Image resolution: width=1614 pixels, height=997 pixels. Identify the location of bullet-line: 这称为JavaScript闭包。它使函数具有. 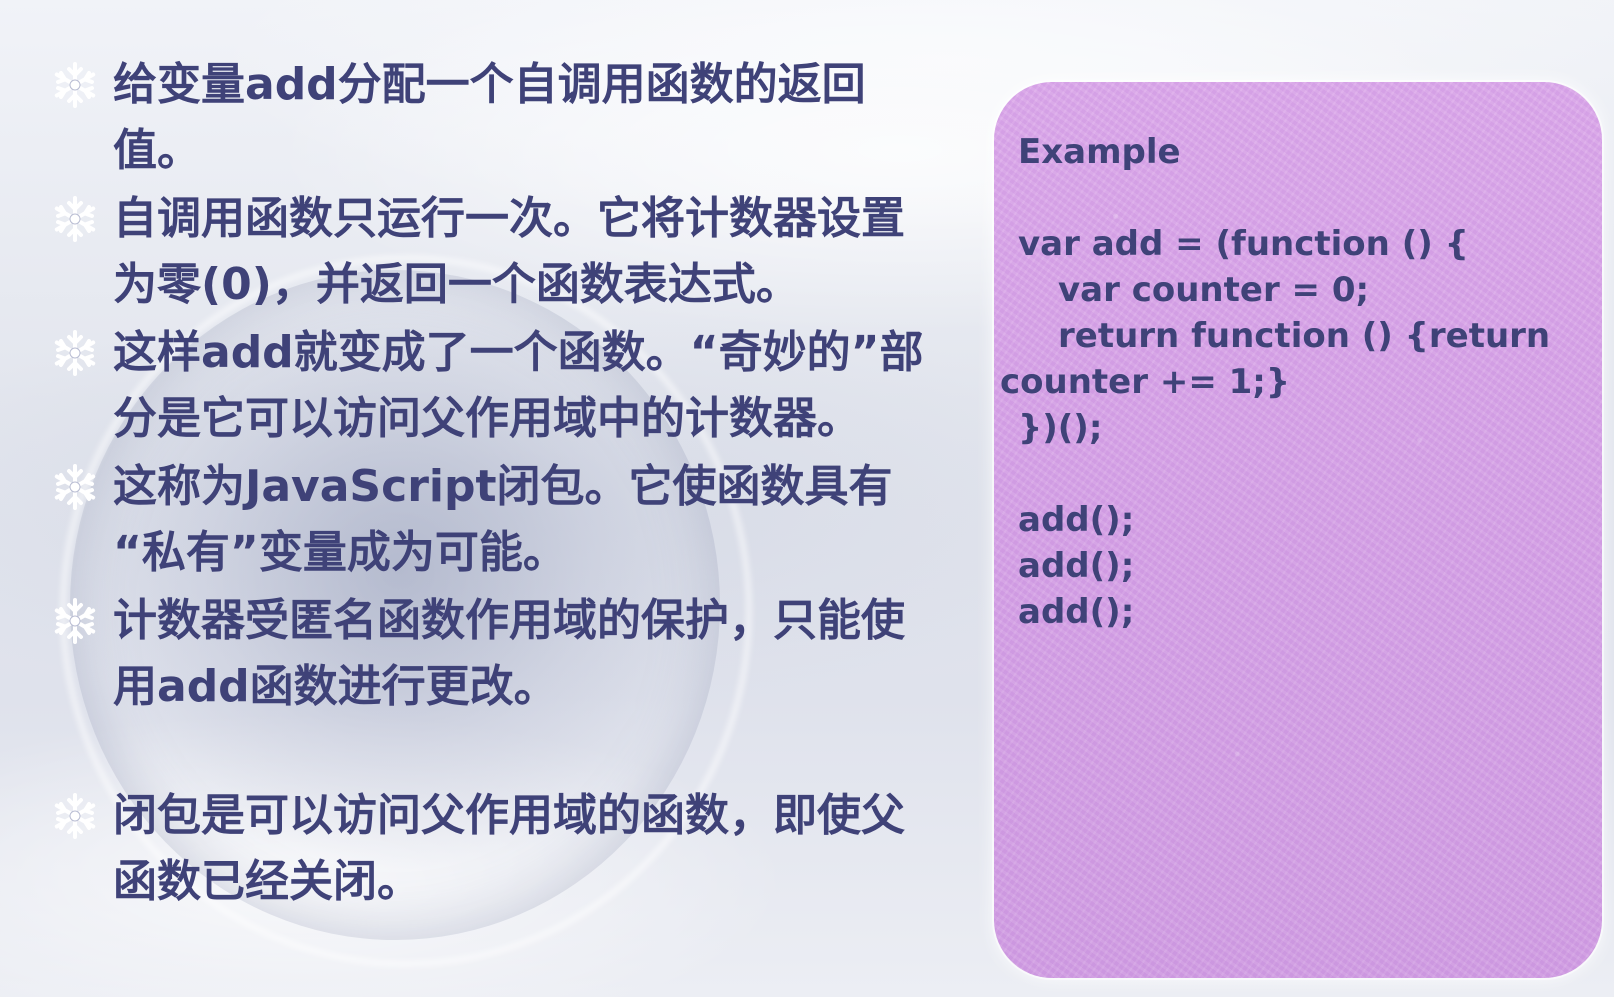
(503, 486).